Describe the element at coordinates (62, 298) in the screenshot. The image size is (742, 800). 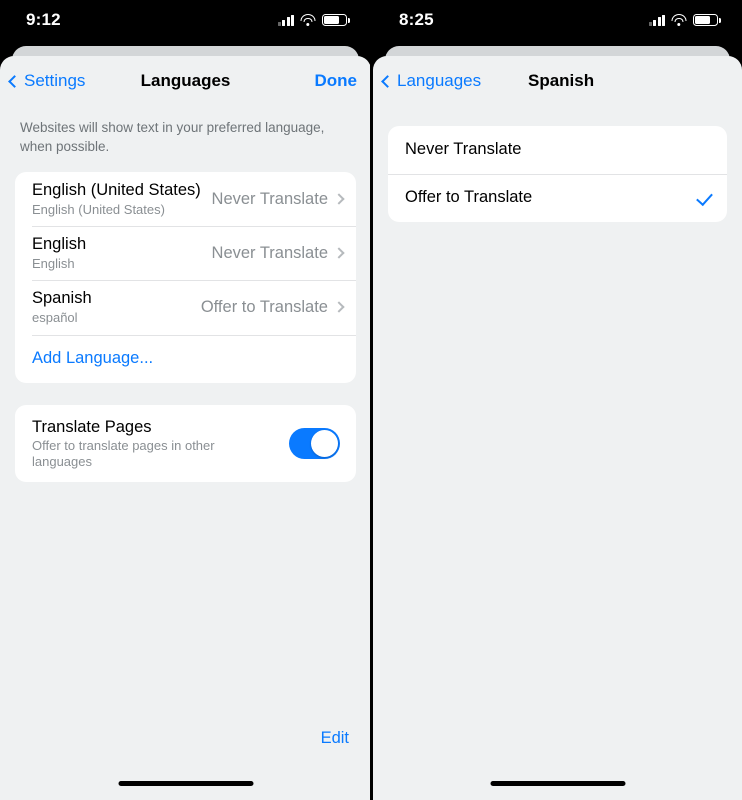
I see `language-name: Spanish` at that location.